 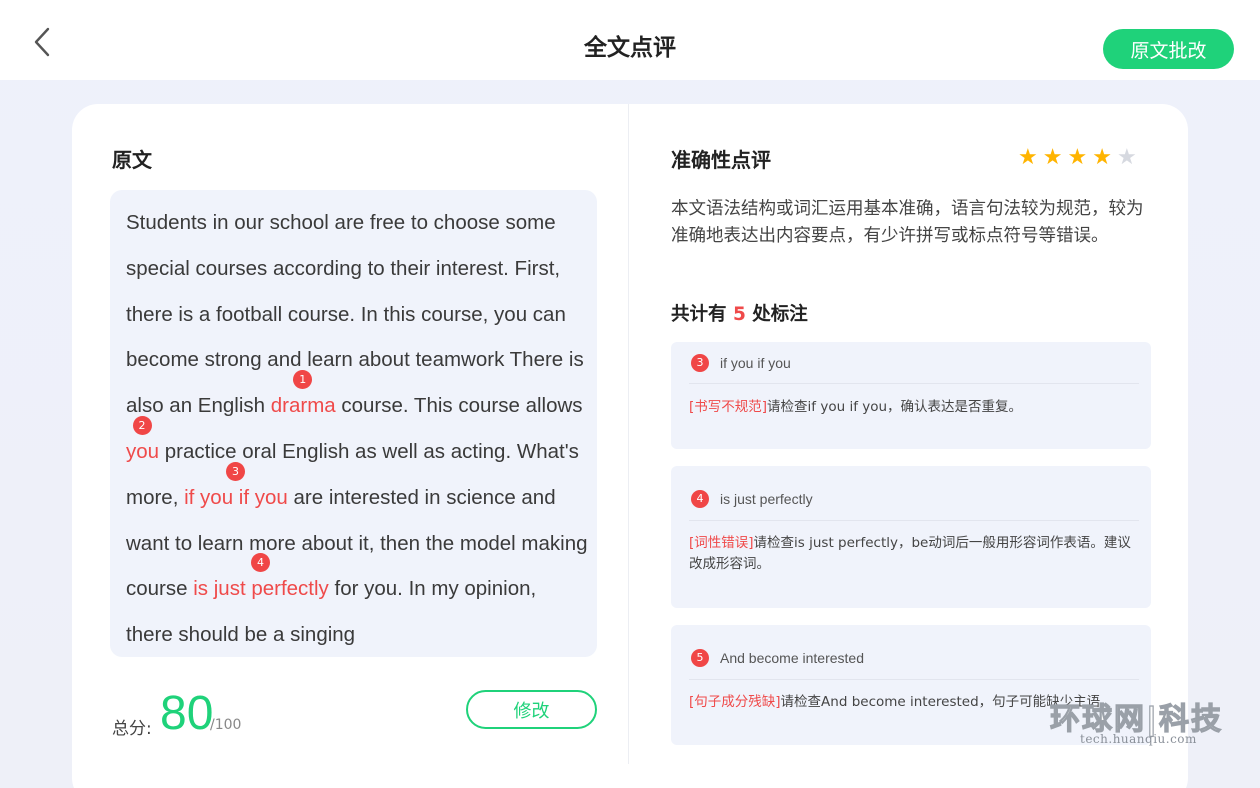 I want to click on annotation-tag: [书写不规范], so click(x=728, y=407).